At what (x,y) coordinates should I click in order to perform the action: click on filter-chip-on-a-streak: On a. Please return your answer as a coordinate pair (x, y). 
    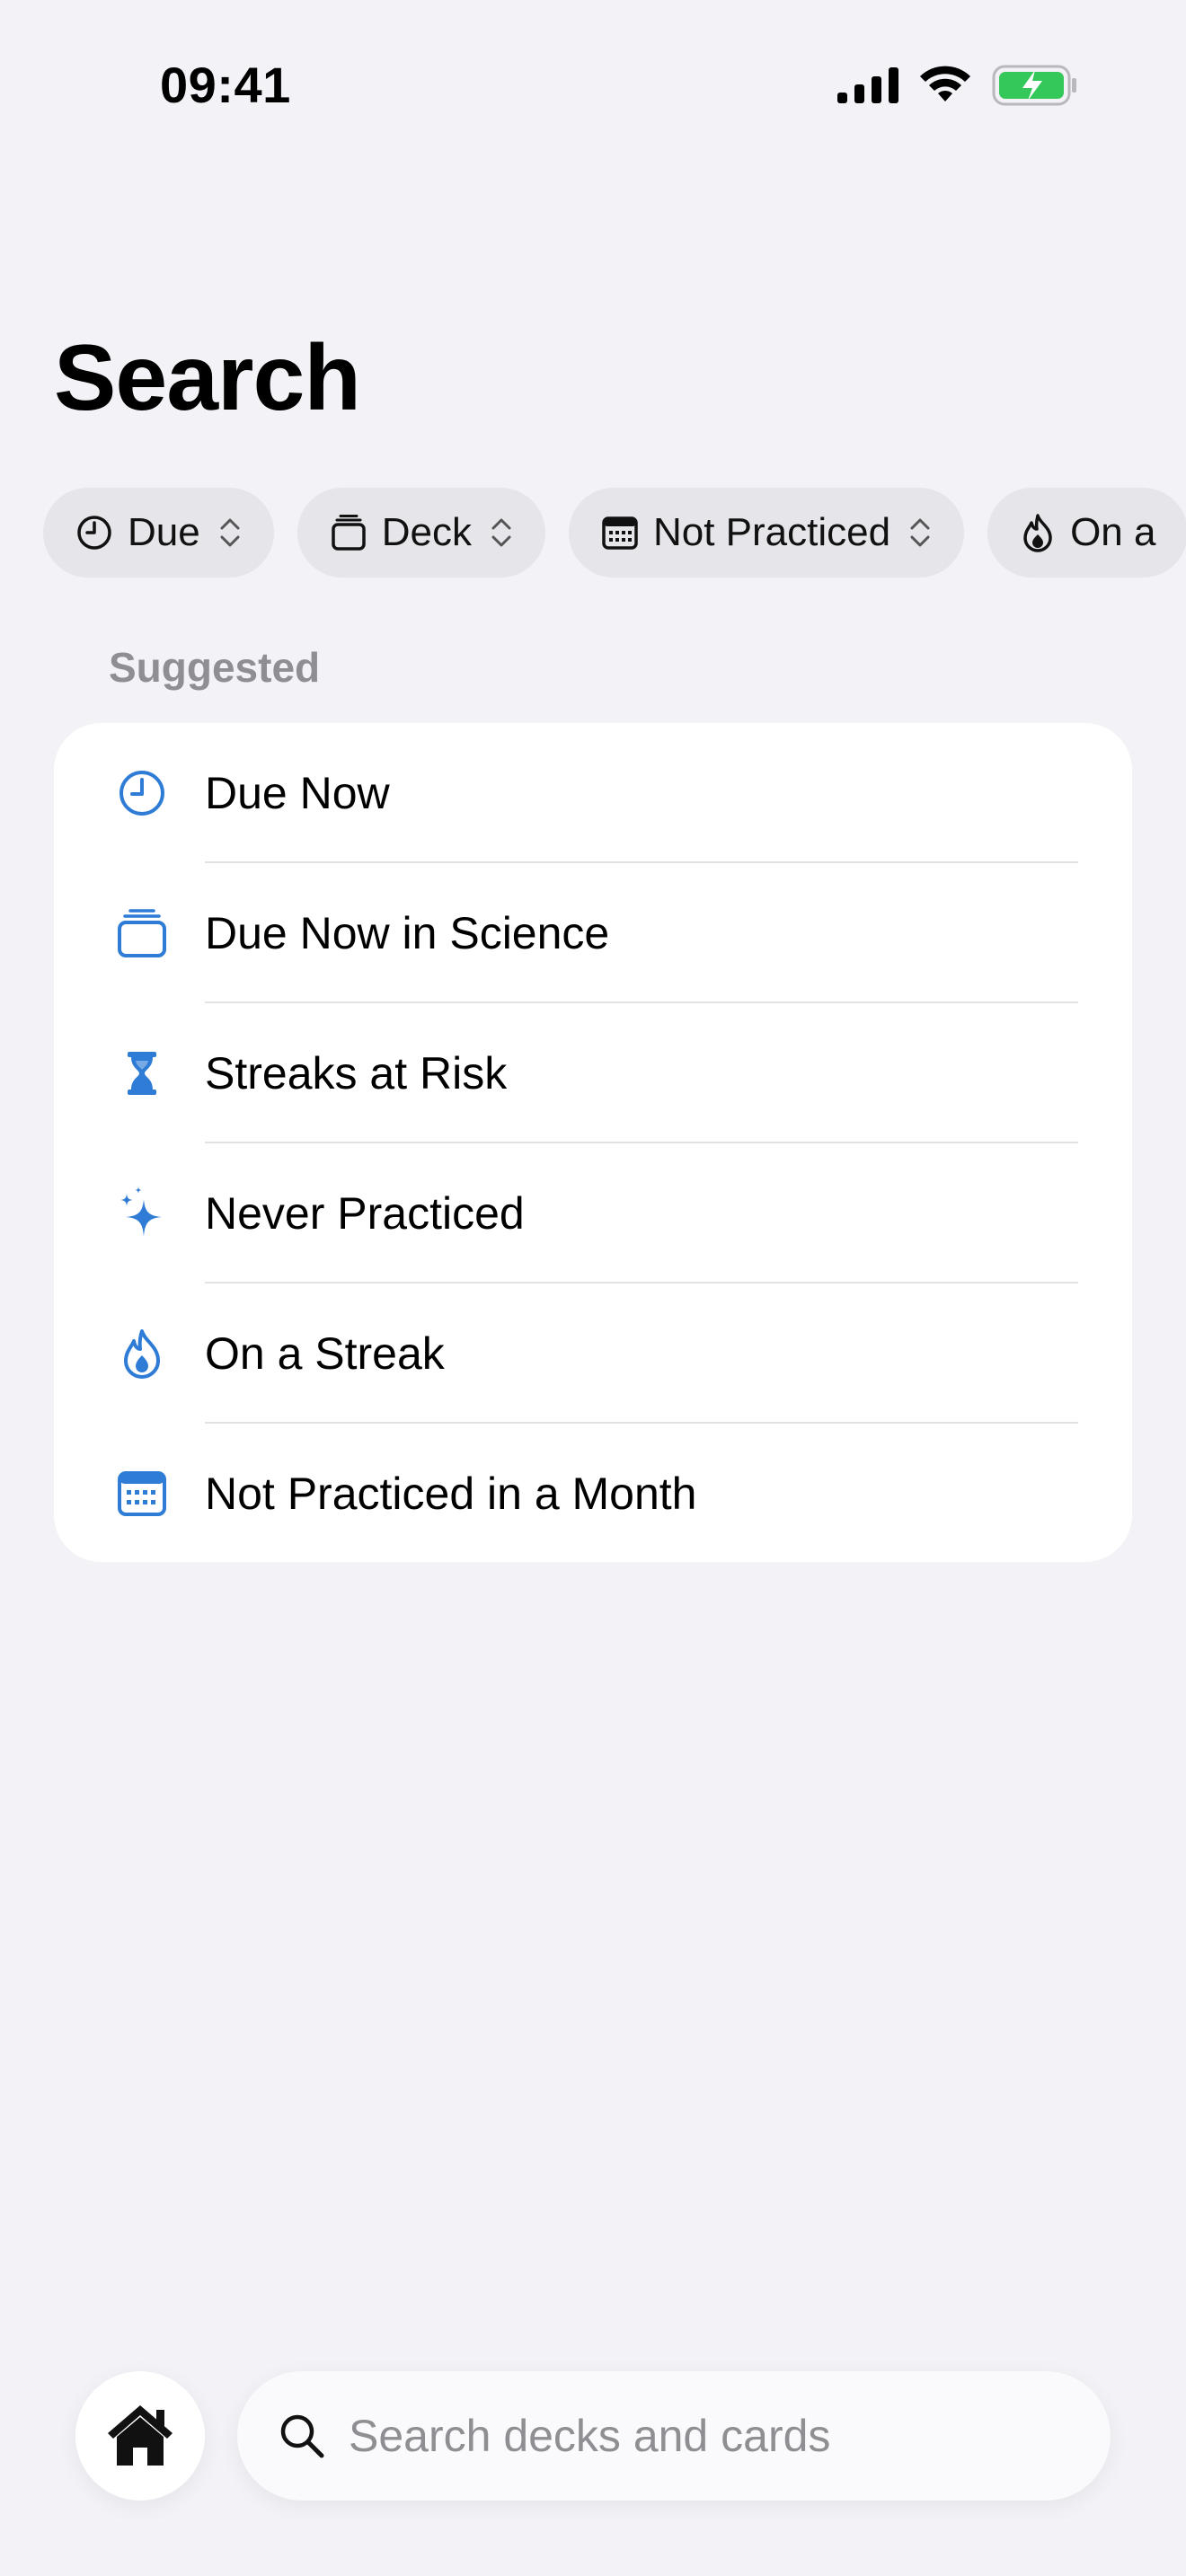
    Looking at the image, I should click on (1086, 533).